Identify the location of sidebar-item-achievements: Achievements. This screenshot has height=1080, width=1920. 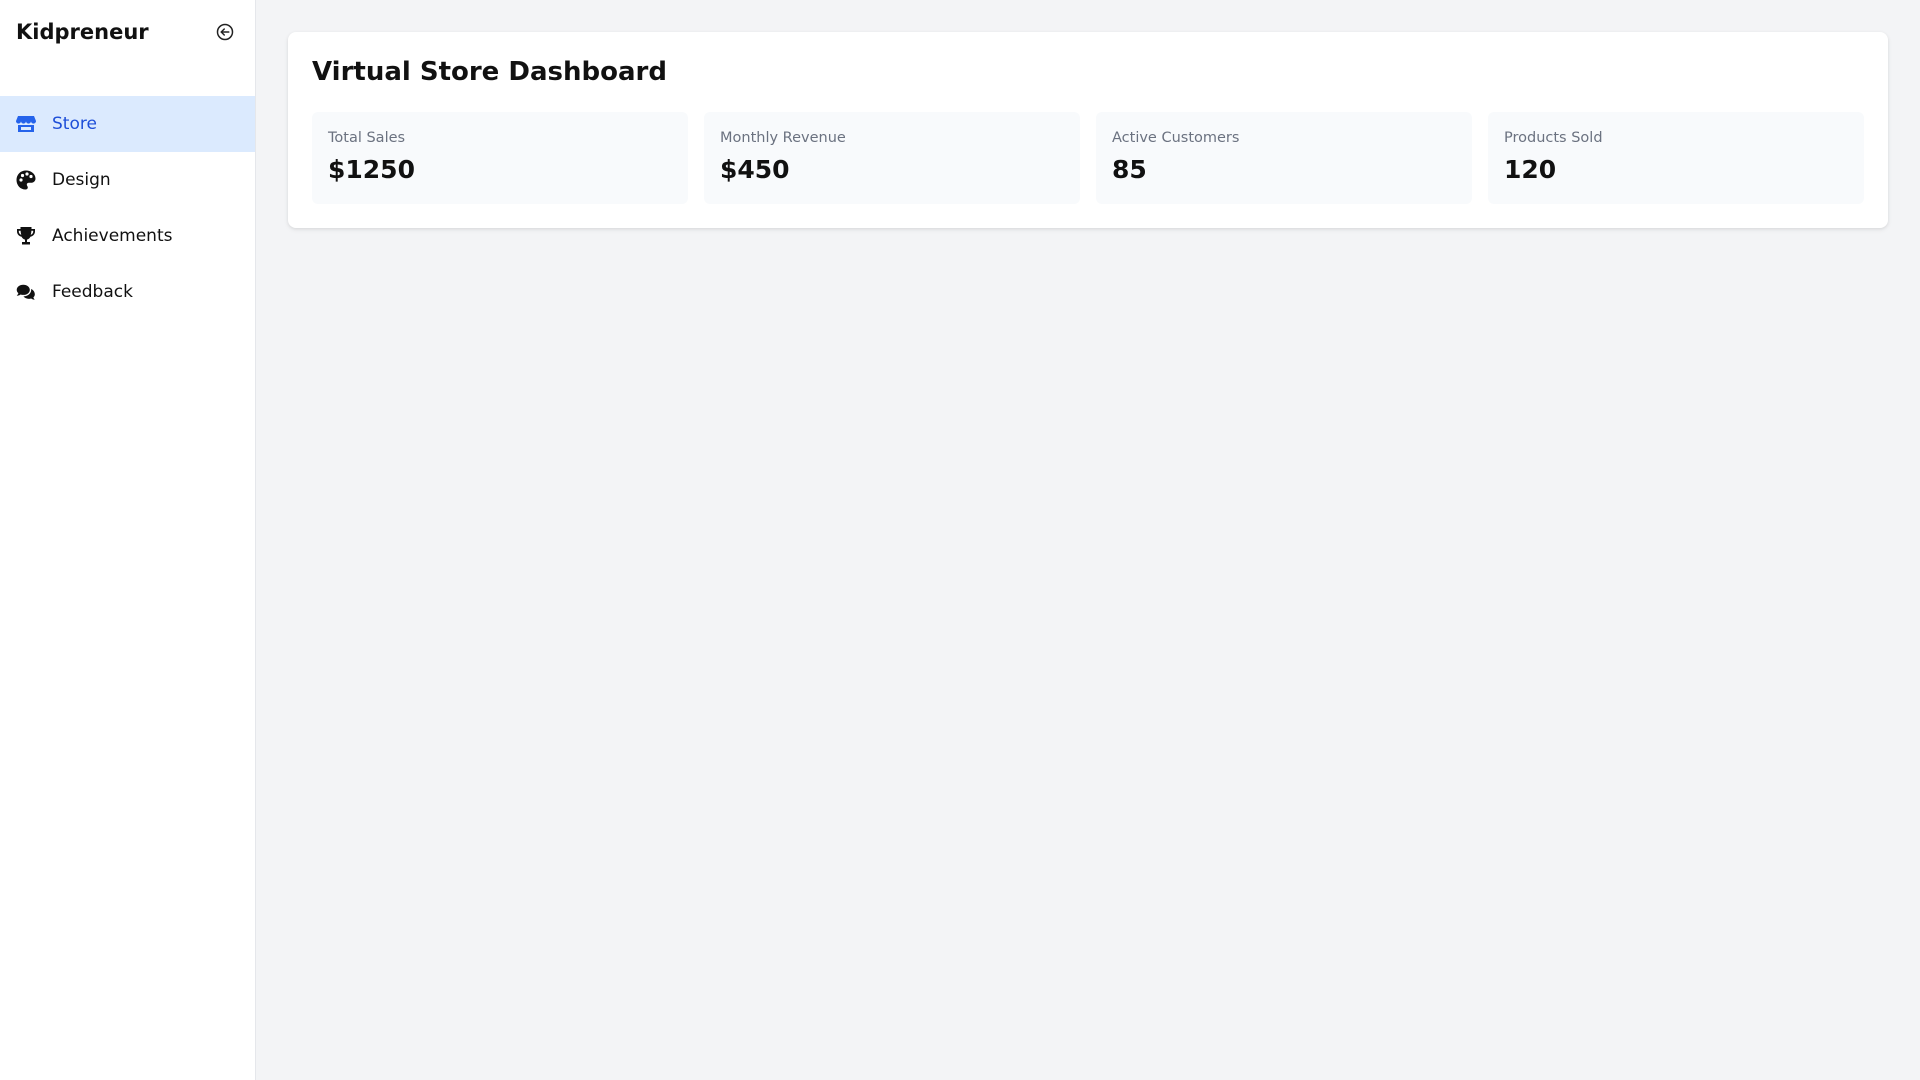
(127, 236).